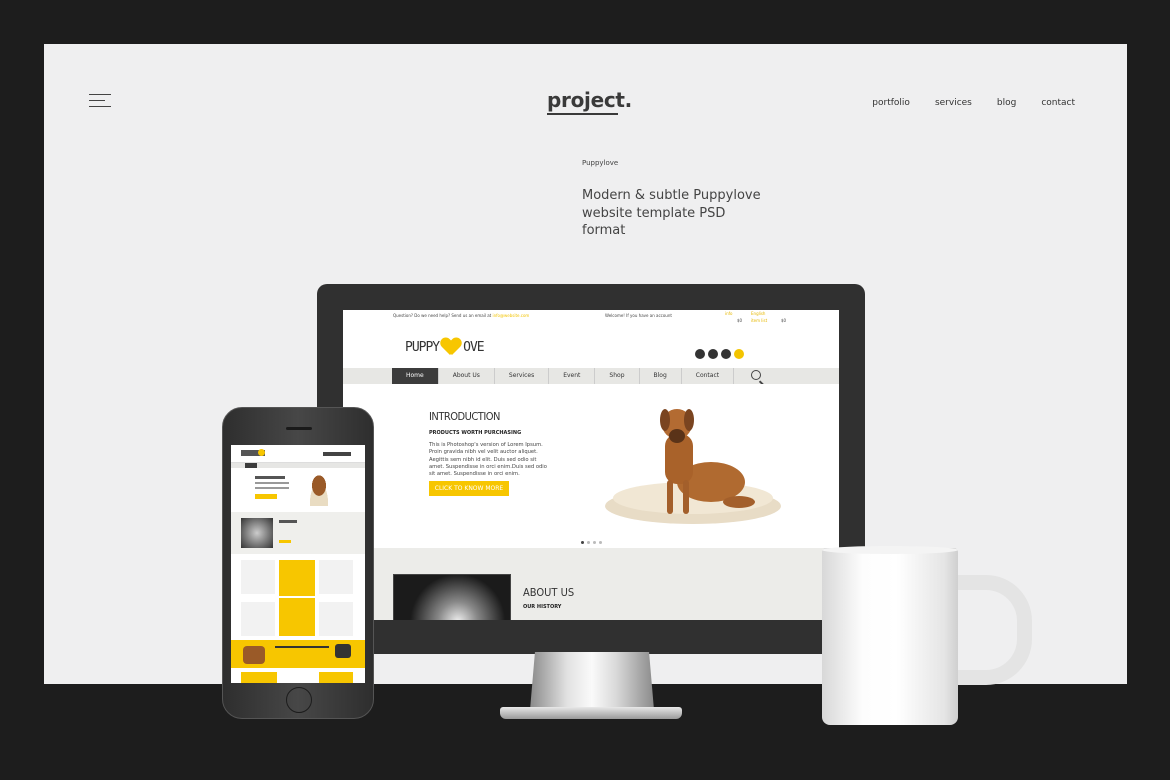 The height and width of the screenshot is (780, 1170). I want to click on phone-social, so click(337, 454).